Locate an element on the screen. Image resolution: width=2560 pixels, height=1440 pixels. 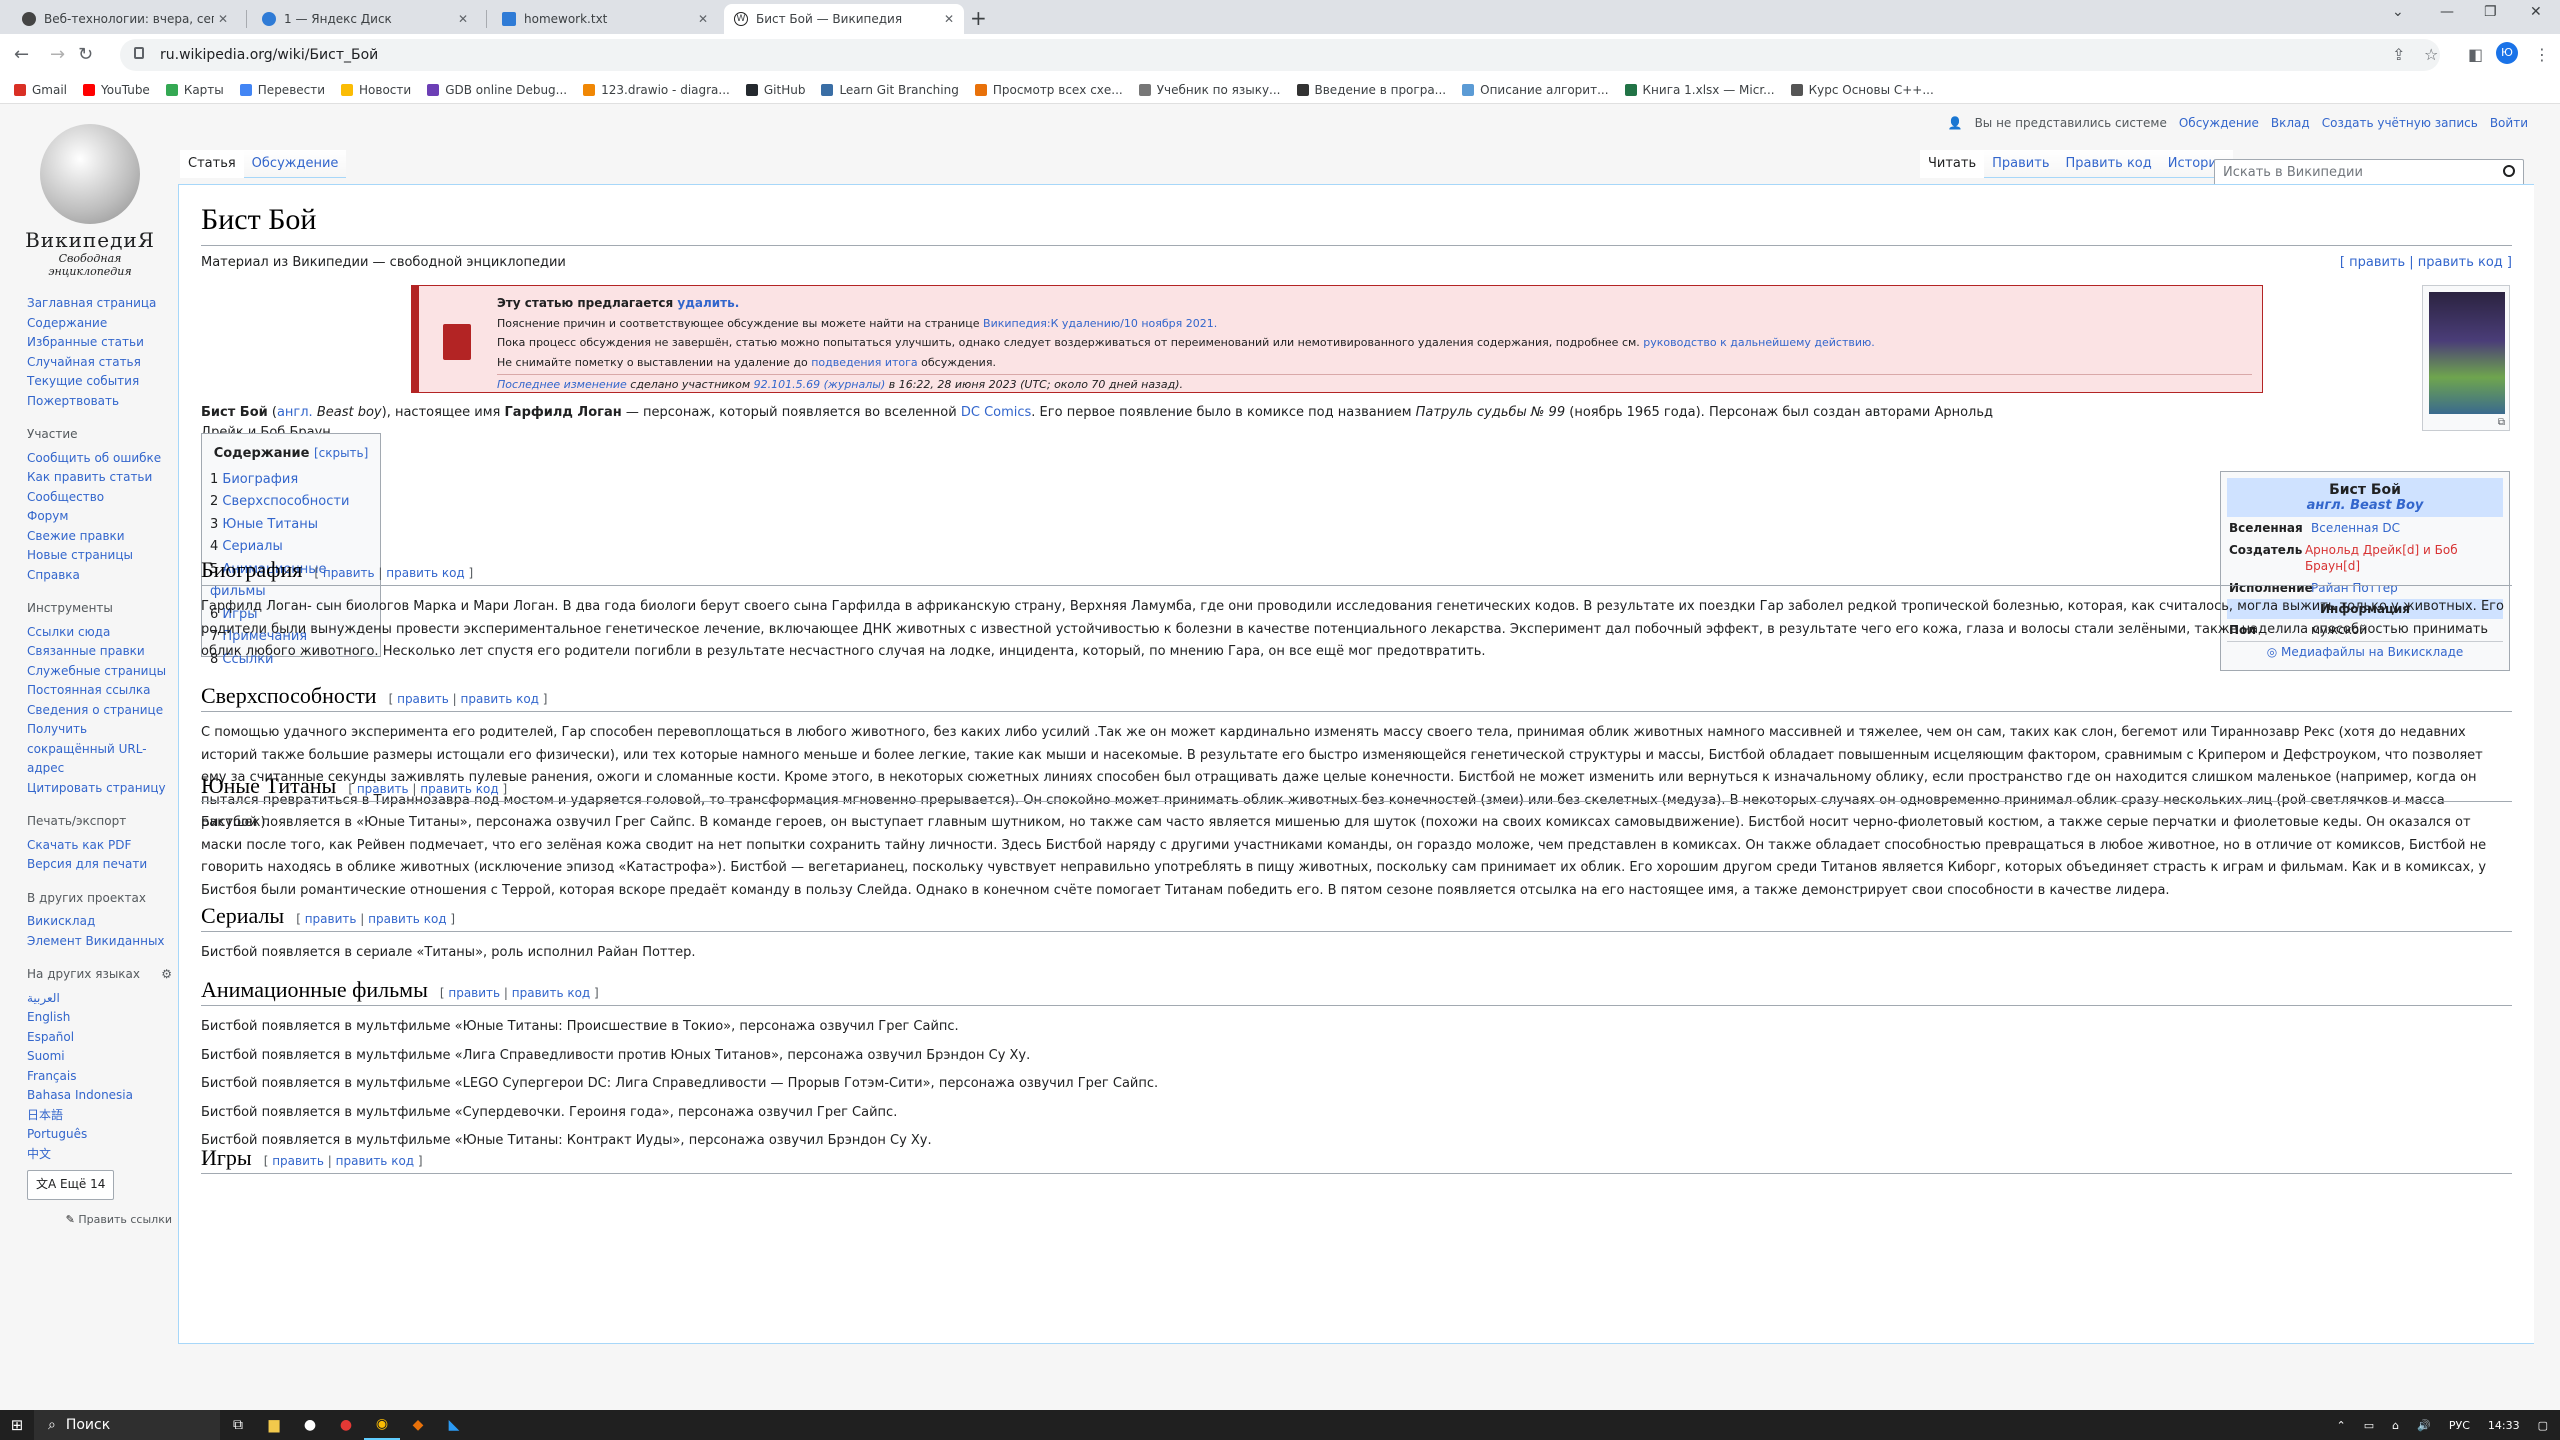
minimize-icon: — is located at coordinates (2447, 12).